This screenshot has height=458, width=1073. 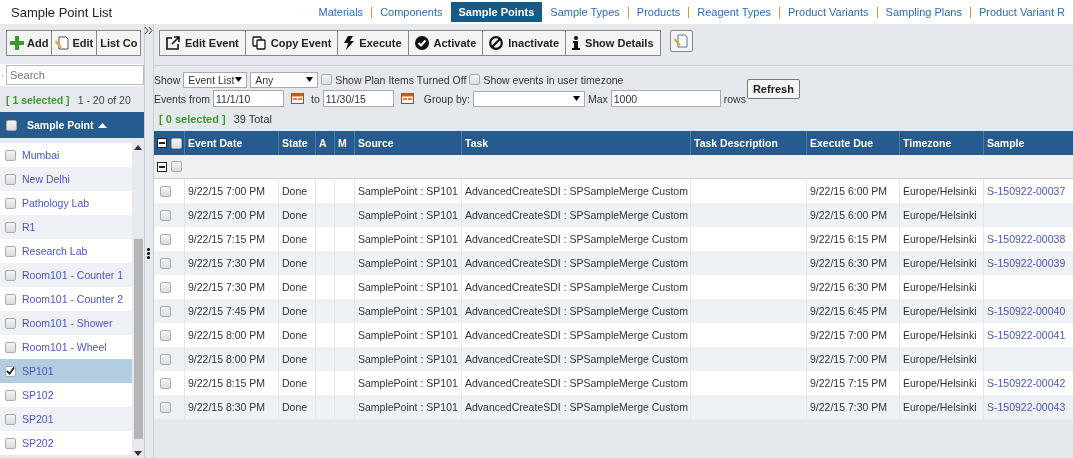 What do you see at coordinates (734, 12) in the screenshot?
I see `nav-tab: Reagent Types` at bounding box center [734, 12].